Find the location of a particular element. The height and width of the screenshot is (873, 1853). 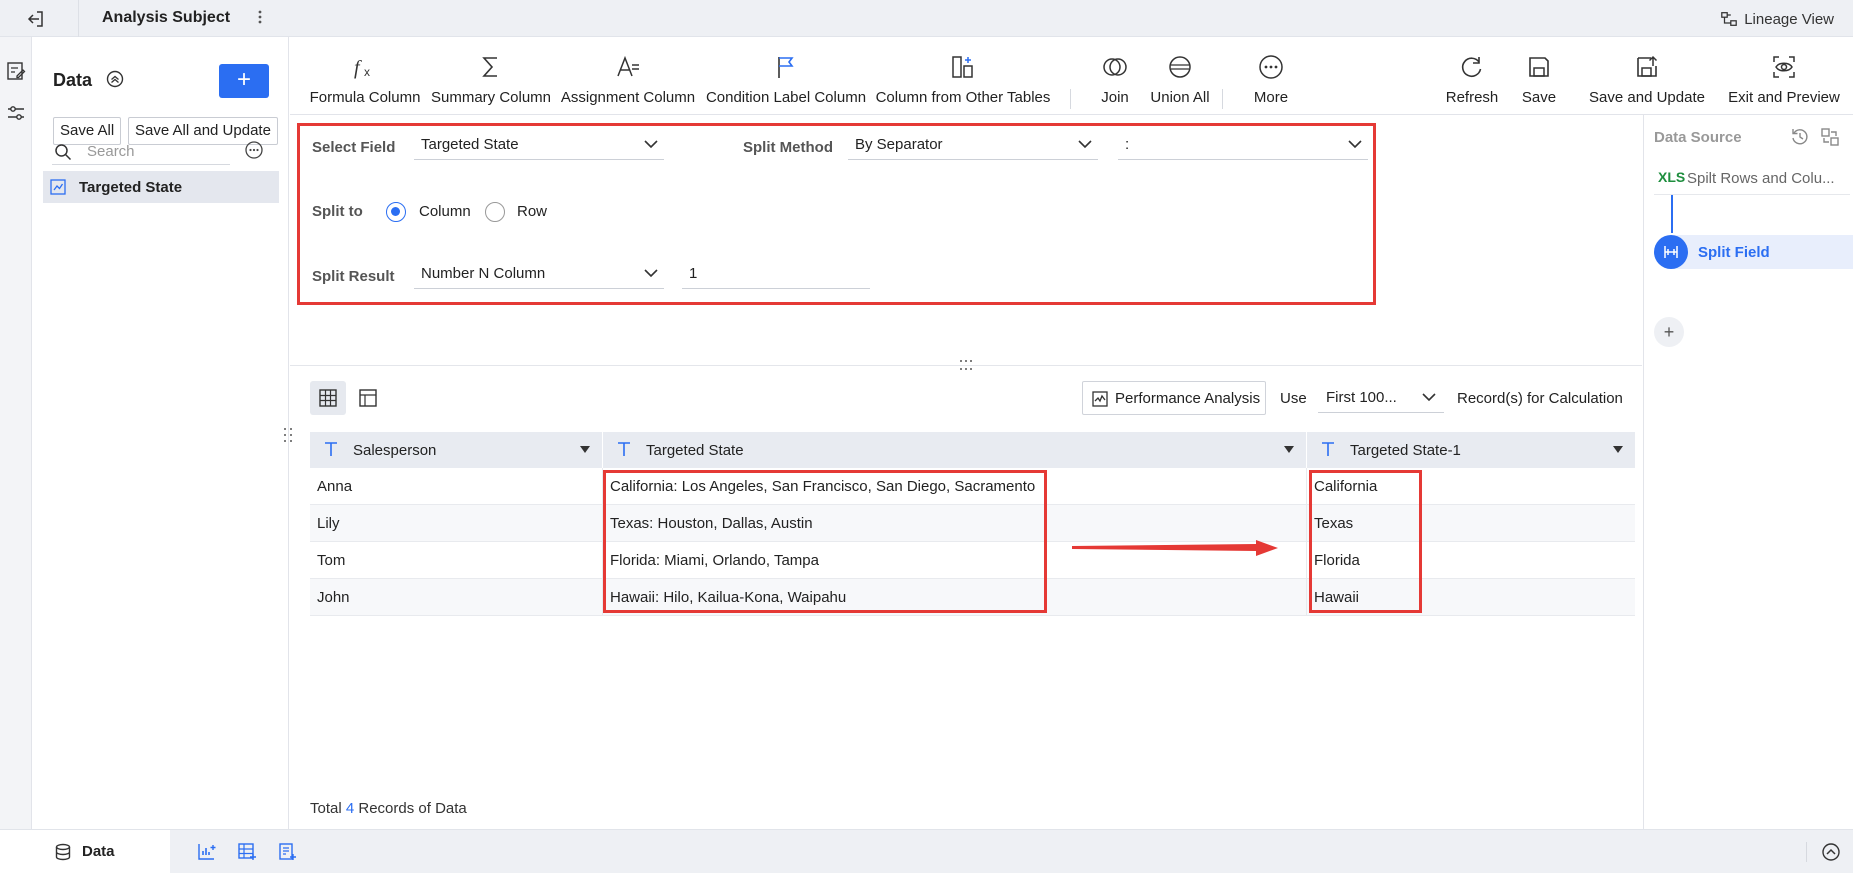

search-input: Search is located at coordinates (111, 151).